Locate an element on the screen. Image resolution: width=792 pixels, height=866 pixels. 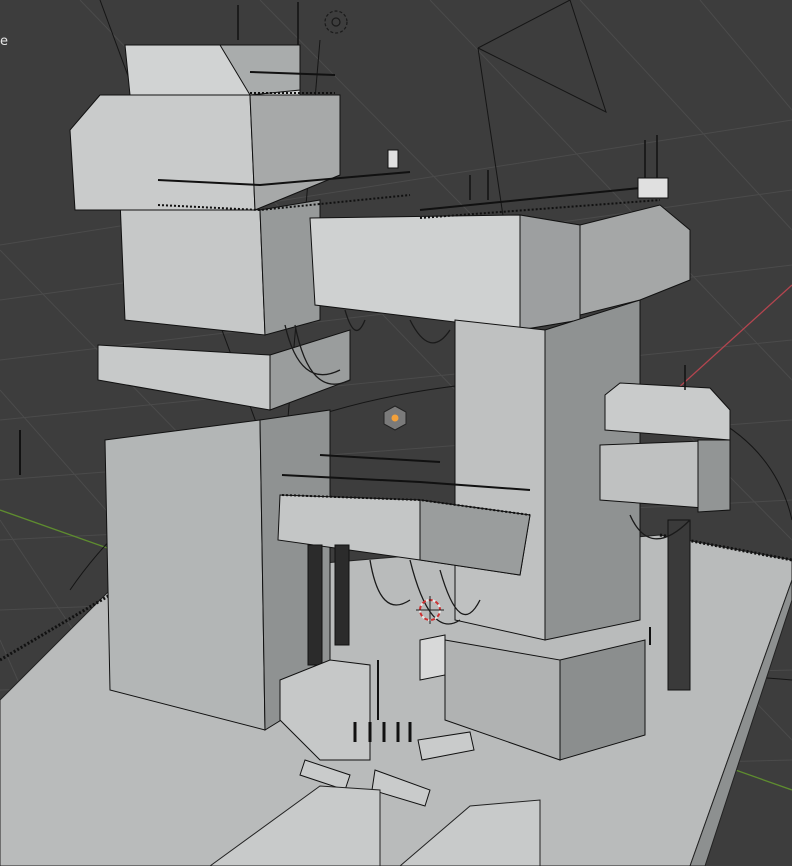
object-origin-icon is located at coordinates (395, 418).